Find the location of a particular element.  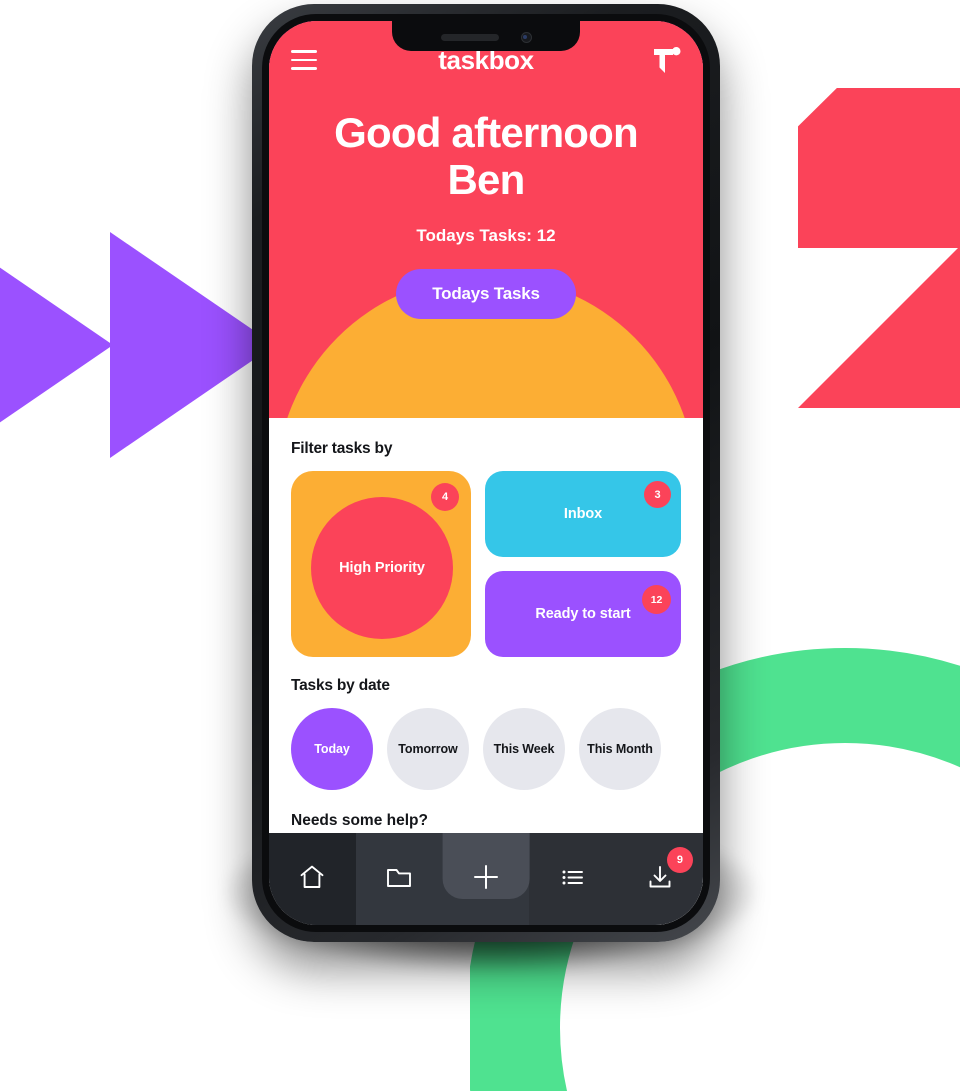

badge-inbox: 3 is located at coordinates (657, 494).